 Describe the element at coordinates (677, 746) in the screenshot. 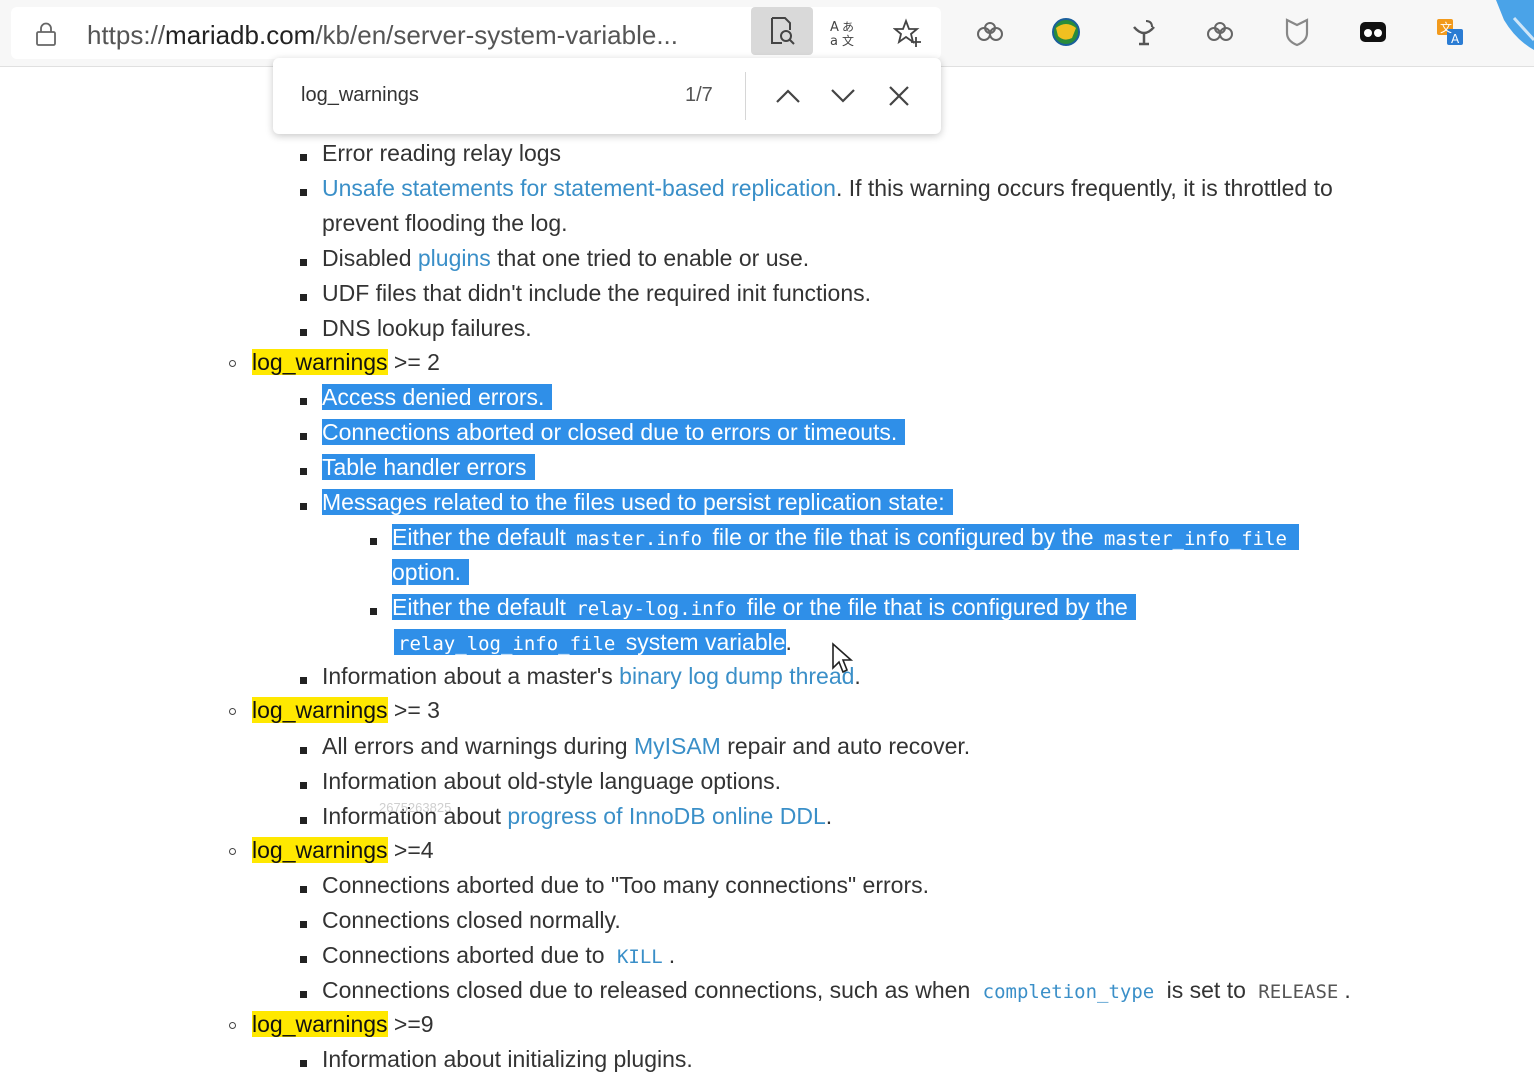

I see `myisam-link: MyISAM` at that location.